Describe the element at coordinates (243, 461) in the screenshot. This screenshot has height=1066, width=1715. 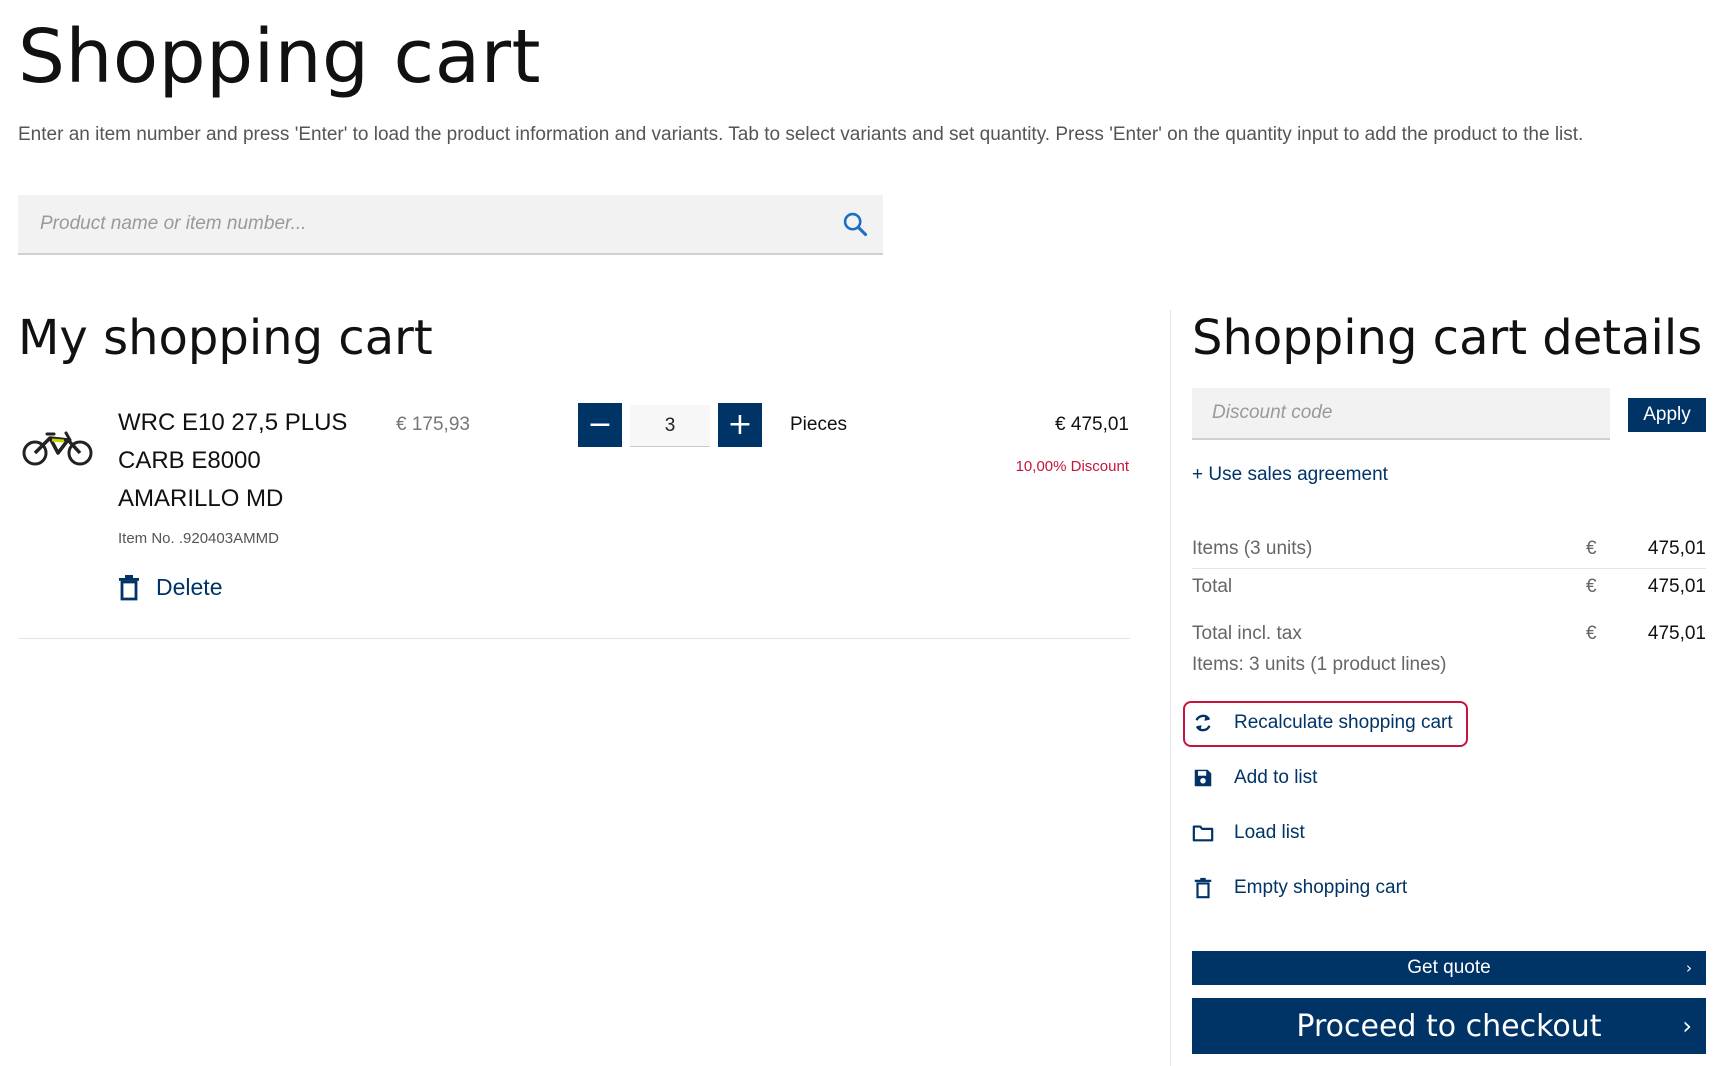
I see `product-name: WRC E10 27,5 PLUS CARB E8000 AMARILLO MD` at that location.